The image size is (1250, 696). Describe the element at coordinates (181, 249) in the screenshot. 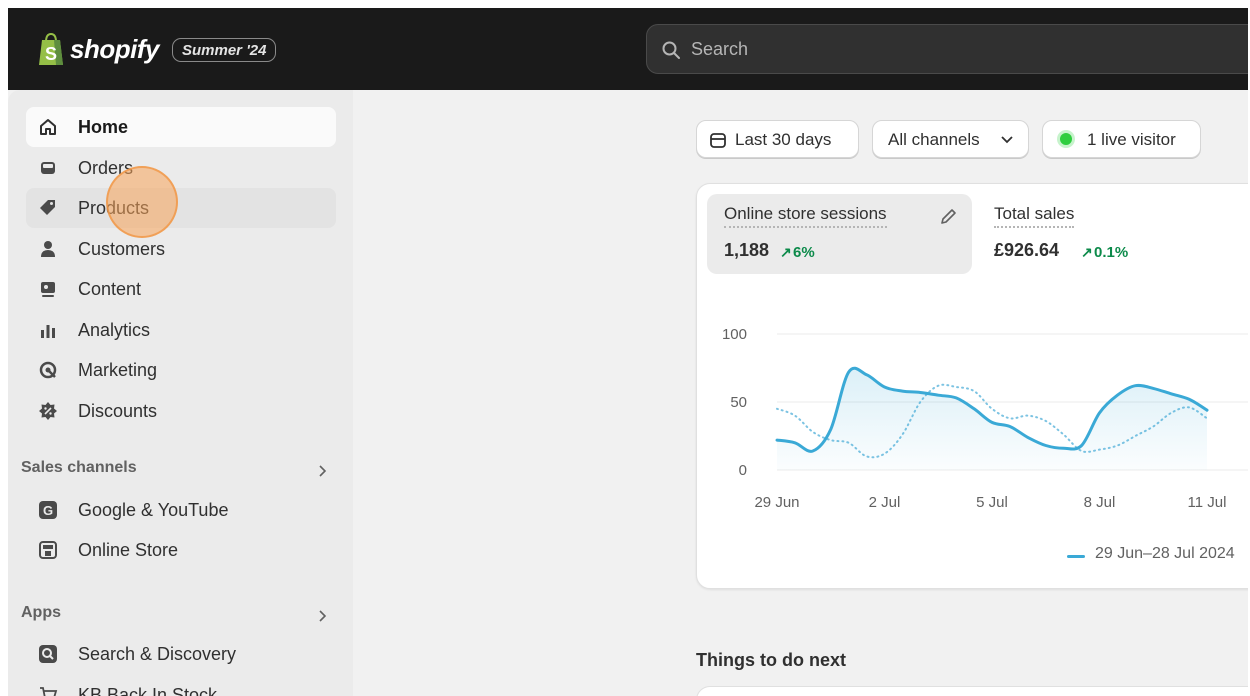

I see `sidebar-item-customers: Customers` at that location.